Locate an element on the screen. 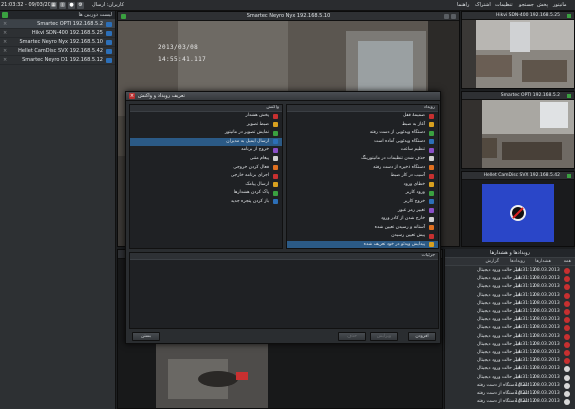 This screenshot has height=409, width=575. action-list-item: باز کردن پنجره جدید is located at coordinates (206, 202).